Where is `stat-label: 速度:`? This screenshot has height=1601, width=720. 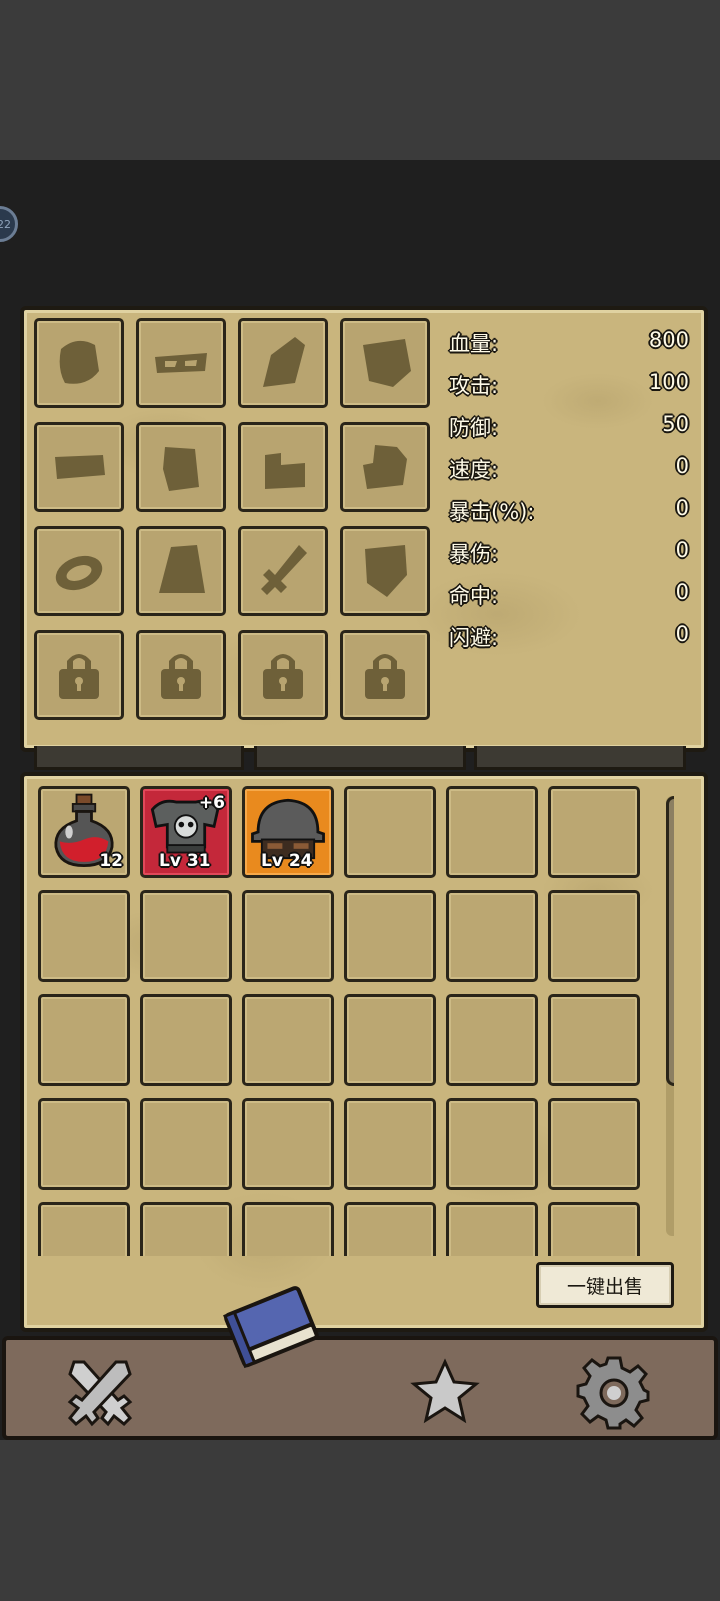
stat-label: 速度: is located at coordinates (474, 470).